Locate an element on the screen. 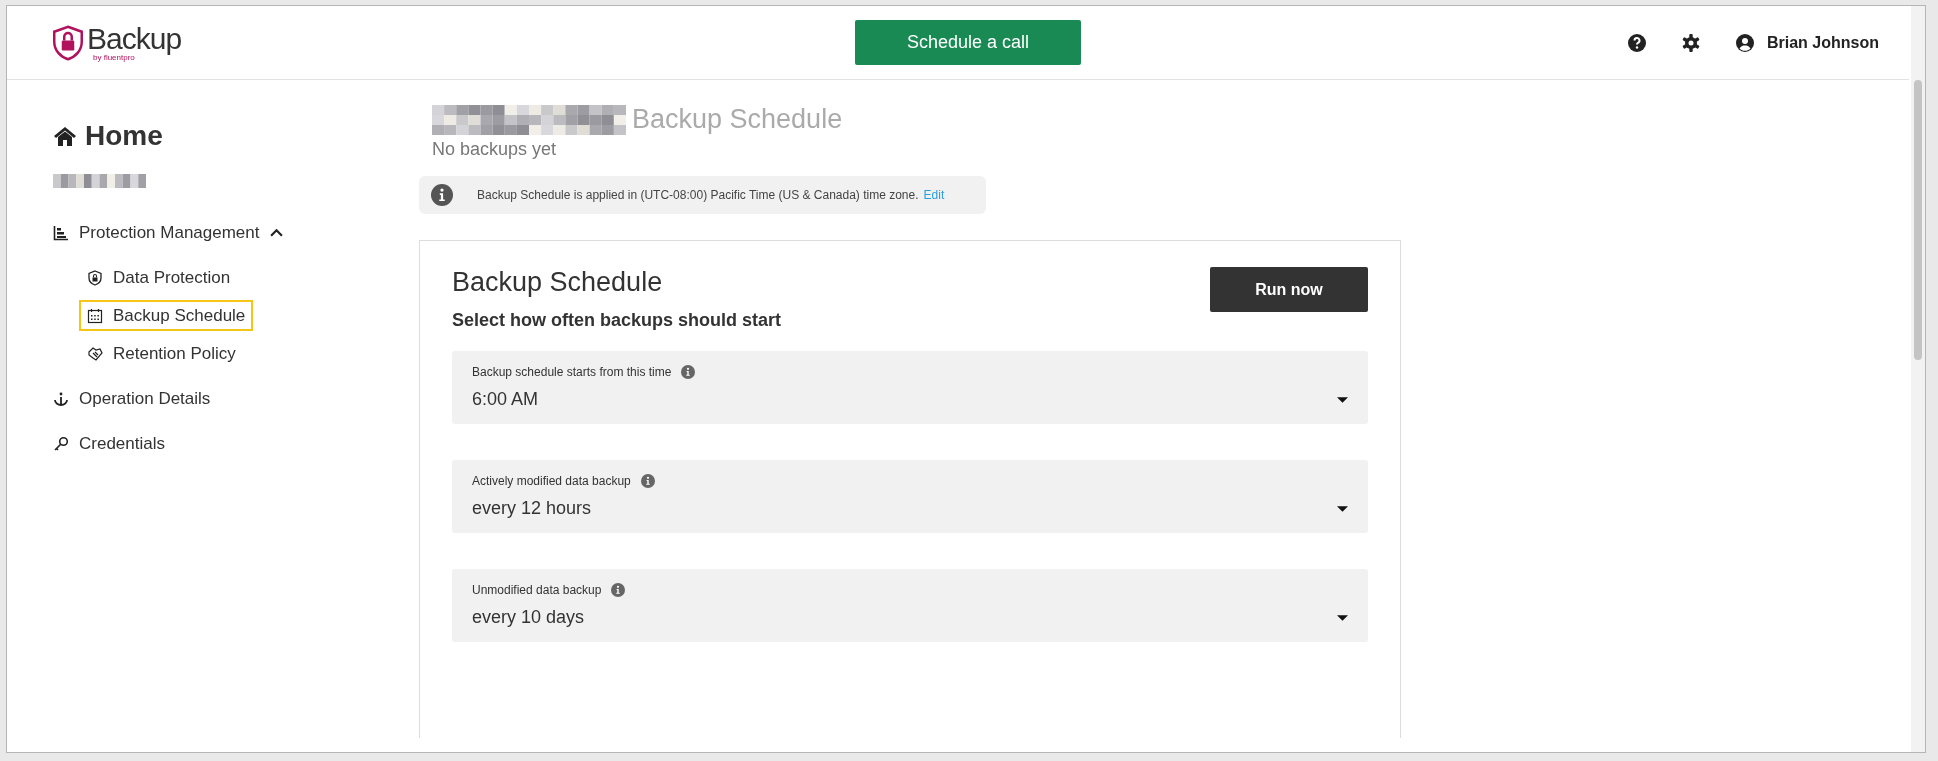 The image size is (1938, 761). dropdown-field: Backup schedule starts from this time 6:00 AM is located at coordinates (910, 387).